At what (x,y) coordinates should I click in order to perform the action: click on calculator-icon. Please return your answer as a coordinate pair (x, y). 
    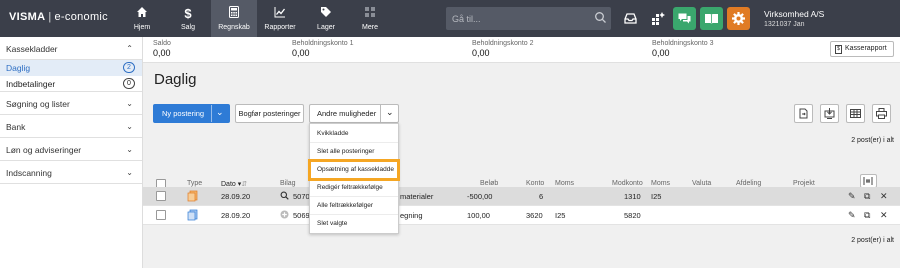
    Looking at the image, I should click on (234, 14).